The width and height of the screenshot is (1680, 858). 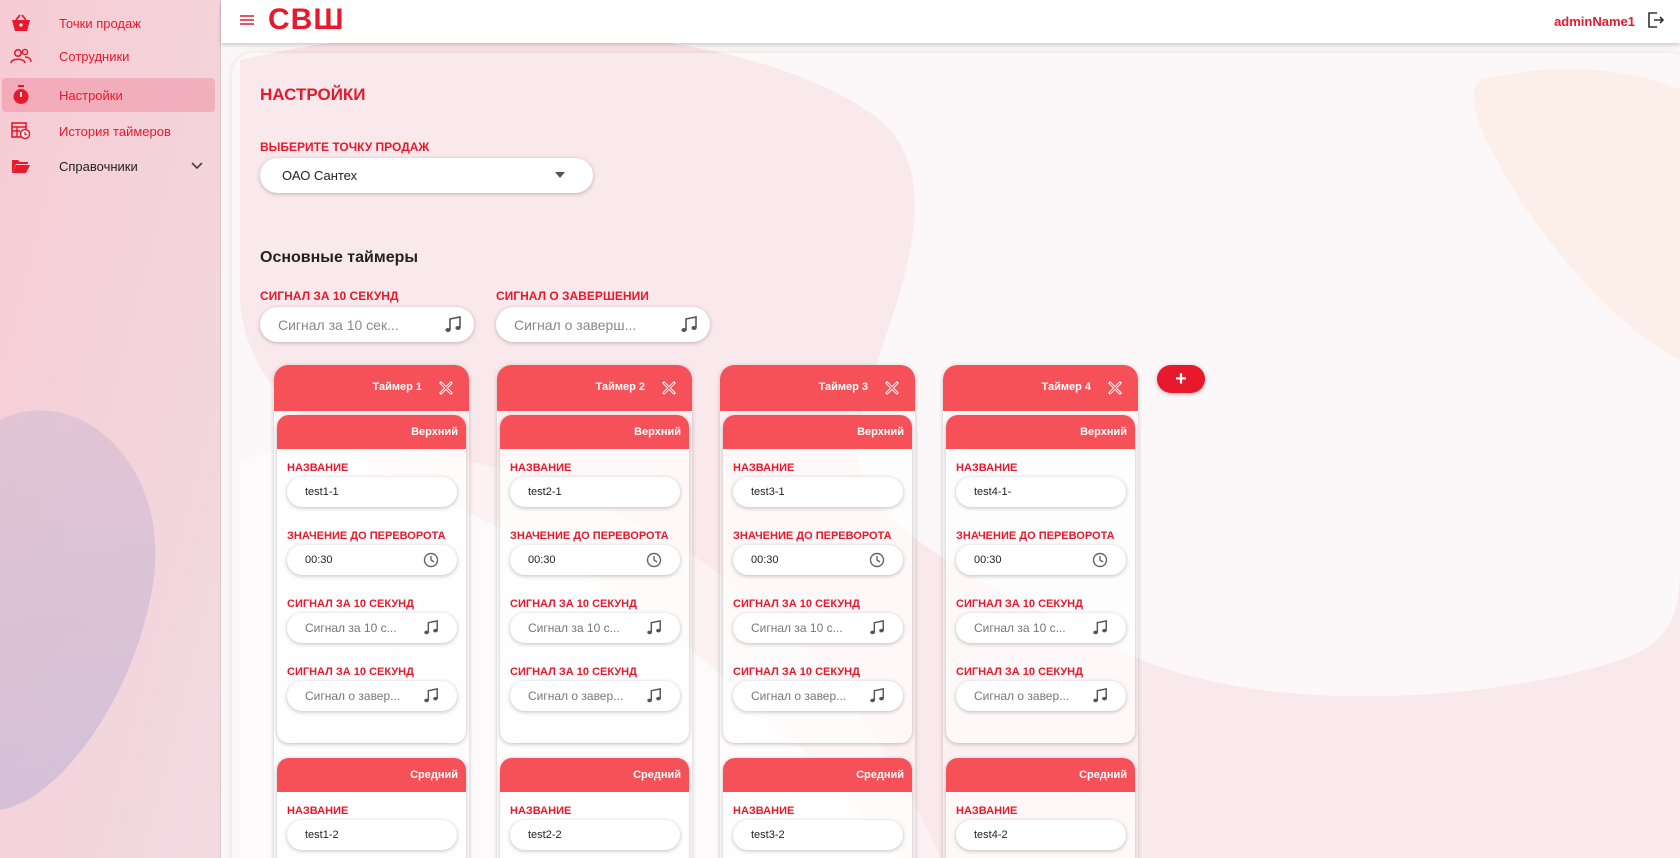 What do you see at coordinates (372, 492) in the screenshot?
I see `name-input: test1-1` at bounding box center [372, 492].